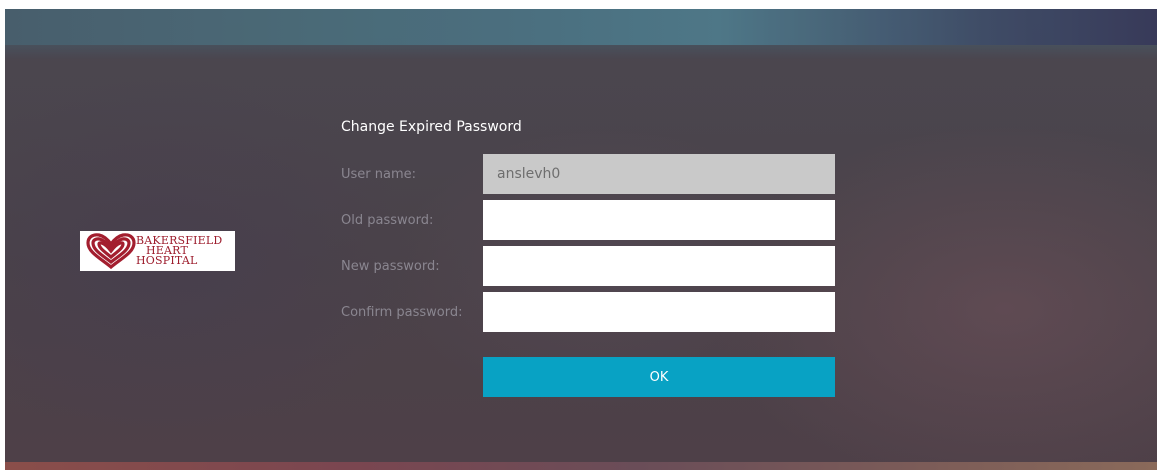 This screenshot has height=470, width=1162. What do you see at coordinates (659, 377) in the screenshot?
I see `ok-button: OK` at bounding box center [659, 377].